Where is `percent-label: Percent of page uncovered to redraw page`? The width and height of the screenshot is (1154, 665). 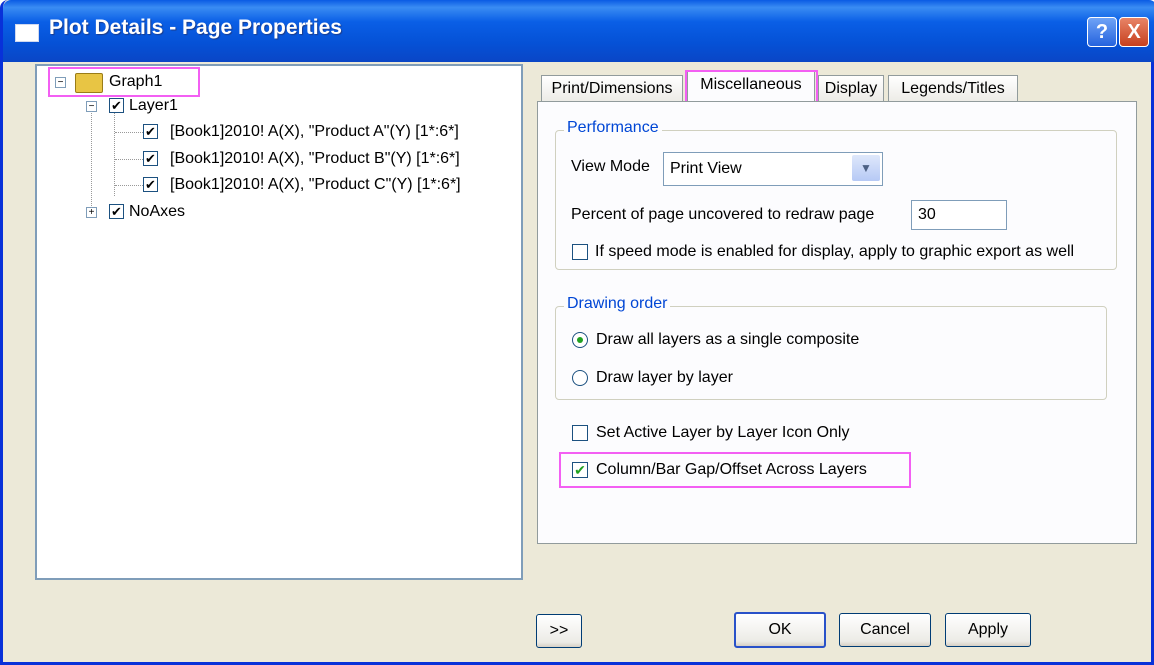
percent-label: Percent of page uncovered to redraw page is located at coordinates (723, 214).